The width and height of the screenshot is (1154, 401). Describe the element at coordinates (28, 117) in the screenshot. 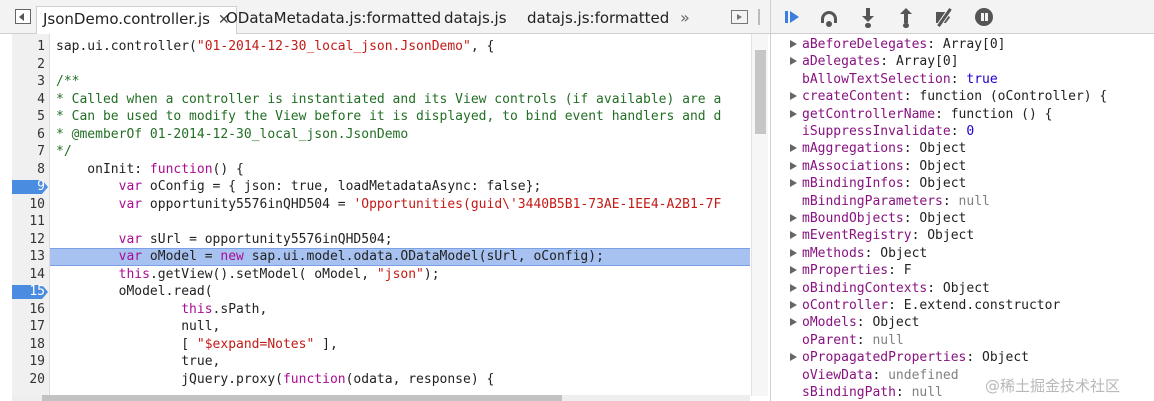

I see `line-number: 5` at that location.